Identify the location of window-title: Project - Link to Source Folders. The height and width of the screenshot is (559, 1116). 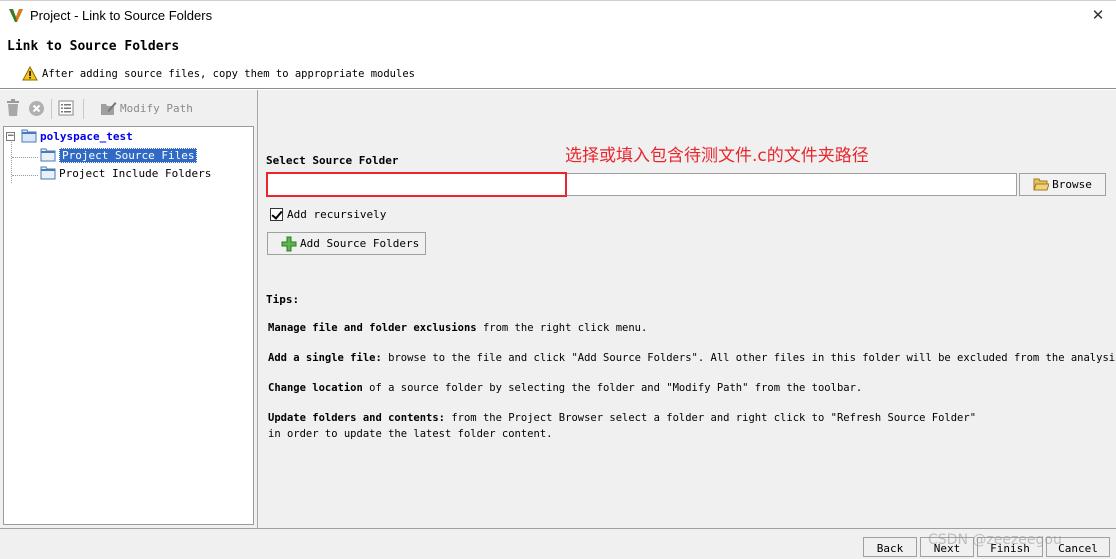
(121, 15).